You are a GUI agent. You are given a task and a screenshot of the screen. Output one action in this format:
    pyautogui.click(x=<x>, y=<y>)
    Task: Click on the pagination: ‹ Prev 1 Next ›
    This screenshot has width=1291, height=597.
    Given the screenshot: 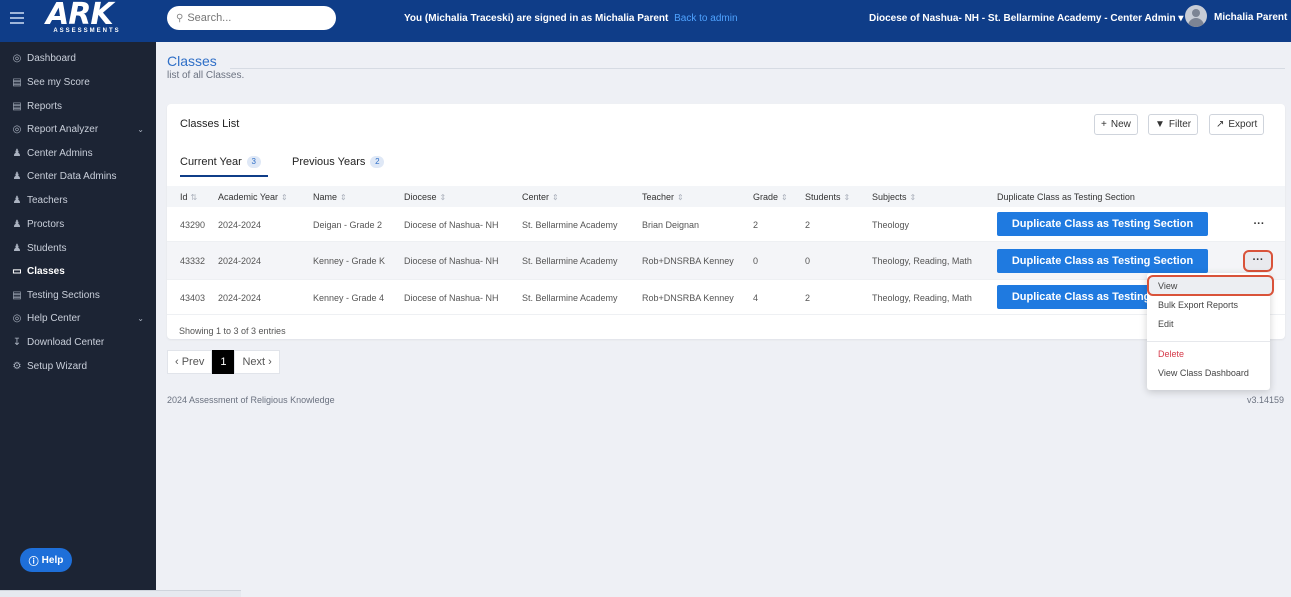 What is the action you would take?
    pyautogui.click(x=223, y=362)
    